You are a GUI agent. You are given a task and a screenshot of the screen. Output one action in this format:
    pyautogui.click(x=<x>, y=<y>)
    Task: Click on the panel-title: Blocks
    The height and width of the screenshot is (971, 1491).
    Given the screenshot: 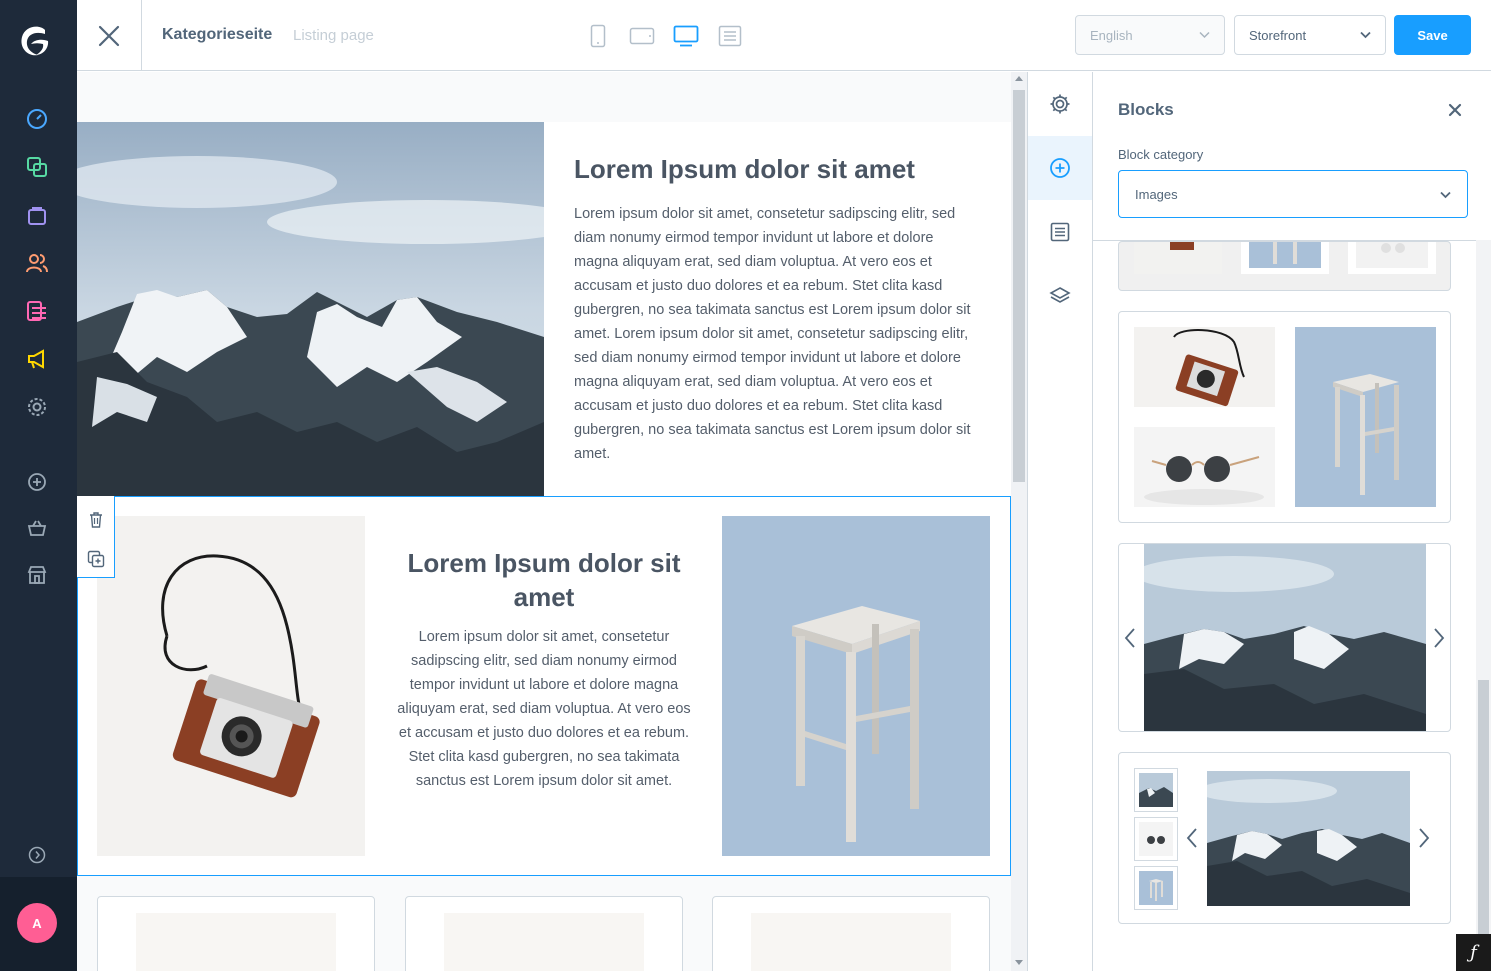 What is the action you would take?
    pyautogui.click(x=1146, y=109)
    